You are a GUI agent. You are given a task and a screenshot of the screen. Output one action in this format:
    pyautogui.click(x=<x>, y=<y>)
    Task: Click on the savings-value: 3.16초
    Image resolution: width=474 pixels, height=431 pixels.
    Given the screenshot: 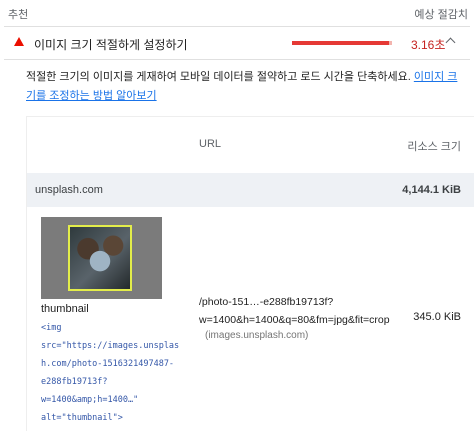 What is the action you would take?
    pyautogui.click(x=428, y=45)
    